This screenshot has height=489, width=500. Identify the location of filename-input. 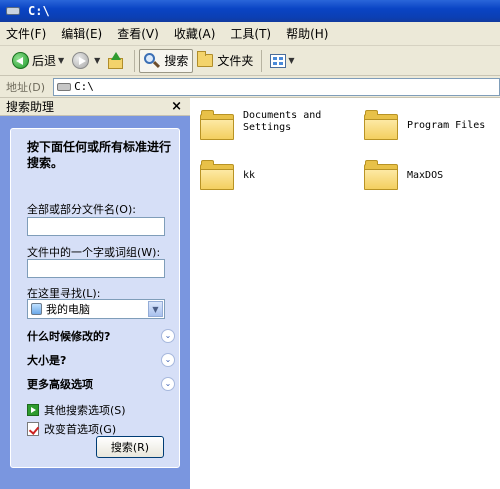
(96, 226).